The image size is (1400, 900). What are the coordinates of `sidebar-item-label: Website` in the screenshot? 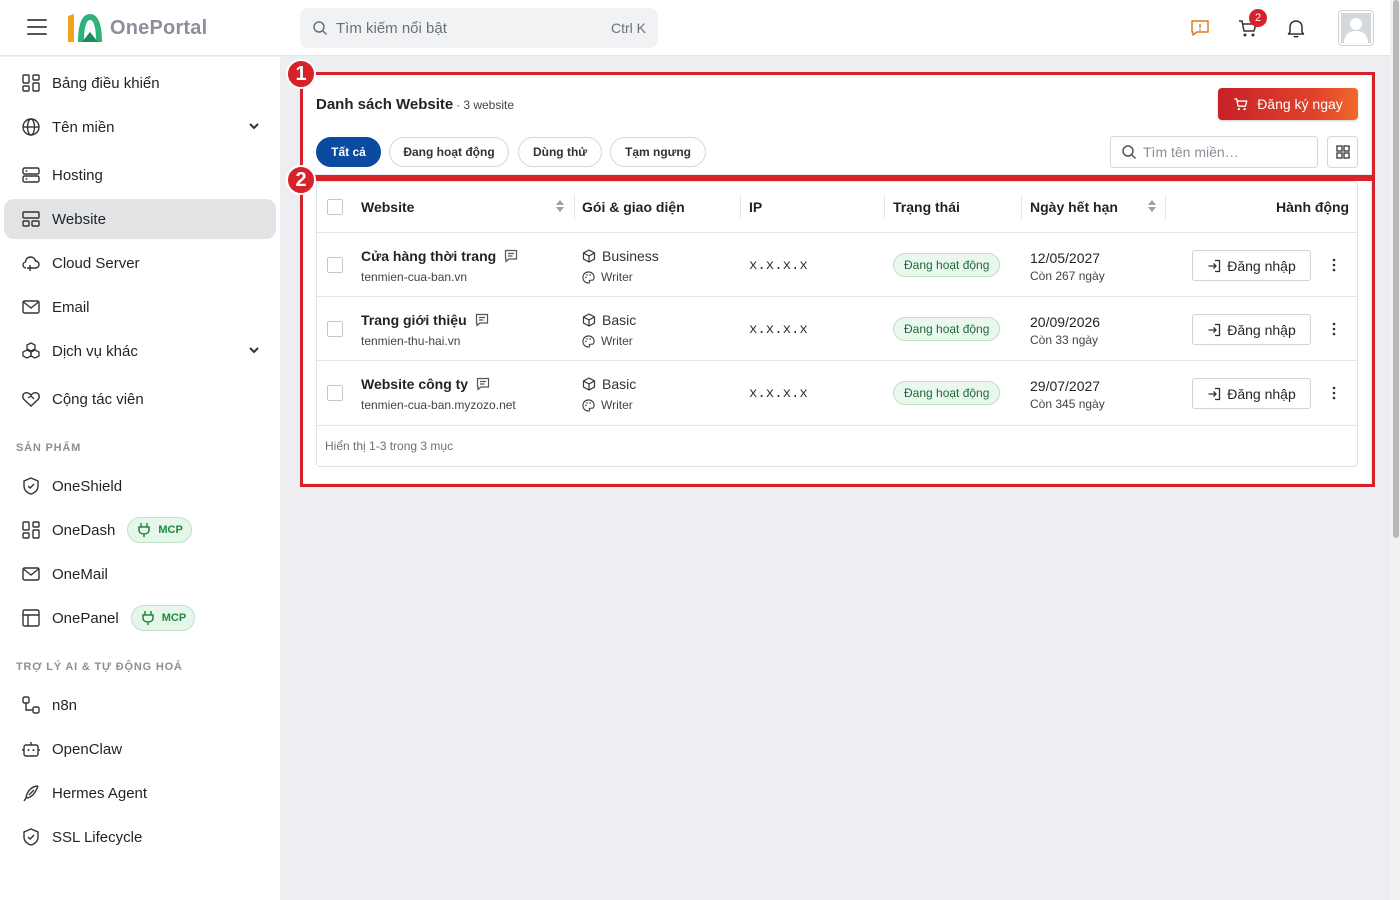 It's located at (79, 219).